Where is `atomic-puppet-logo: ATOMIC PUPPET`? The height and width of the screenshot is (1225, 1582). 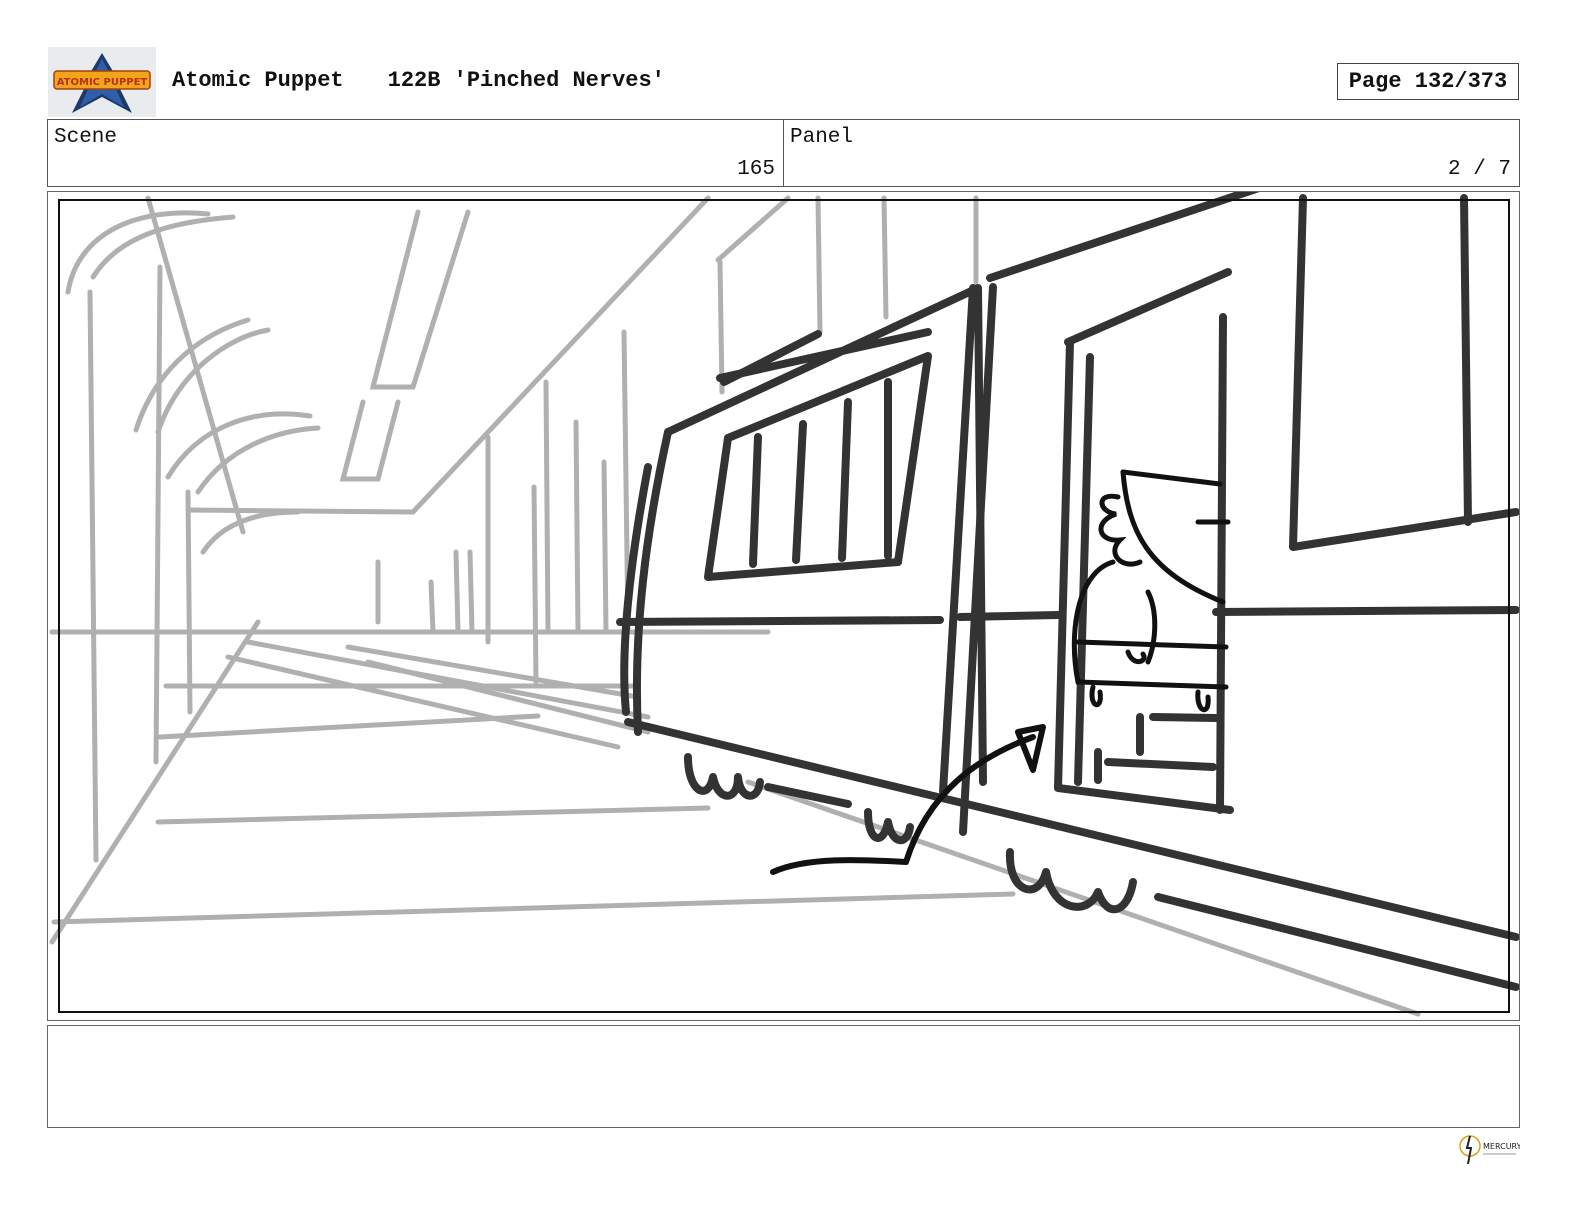
atomic-puppet-logo: ATOMIC PUPPET is located at coordinates (102, 82).